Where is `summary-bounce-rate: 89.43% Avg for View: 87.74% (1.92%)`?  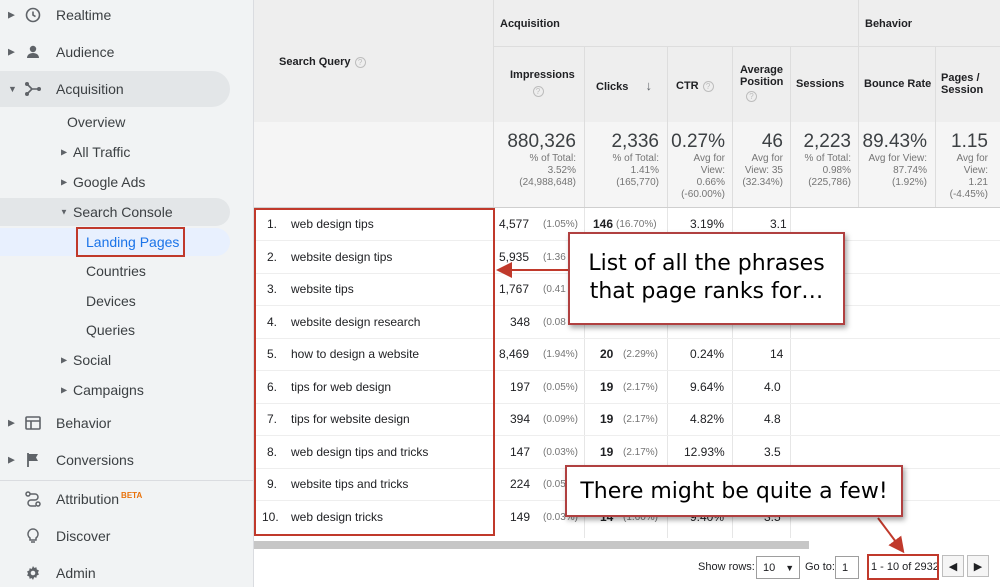
summary-bounce-rate: 89.43% Avg for View: 87.74% (1.92%) is located at coordinates (893, 160).